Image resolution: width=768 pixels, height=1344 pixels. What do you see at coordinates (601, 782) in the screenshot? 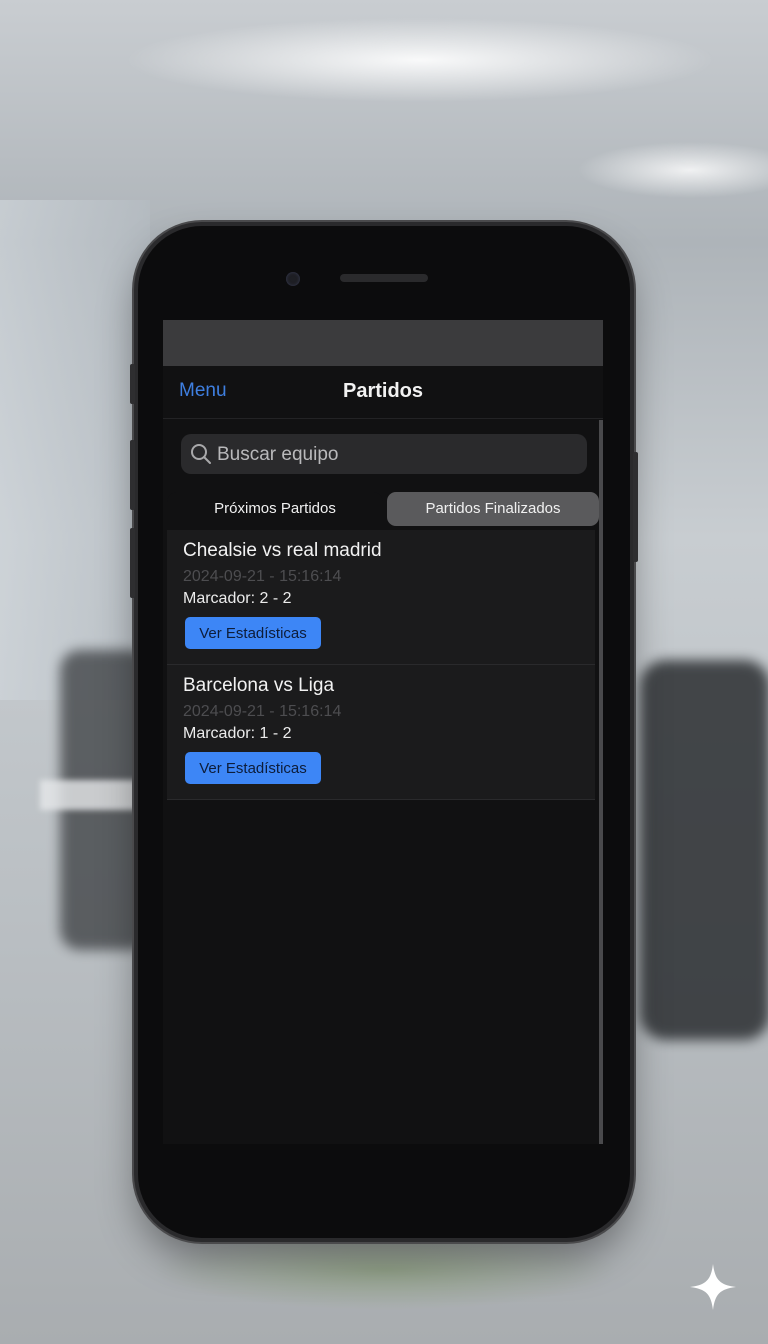
I see `scrollbar` at bounding box center [601, 782].